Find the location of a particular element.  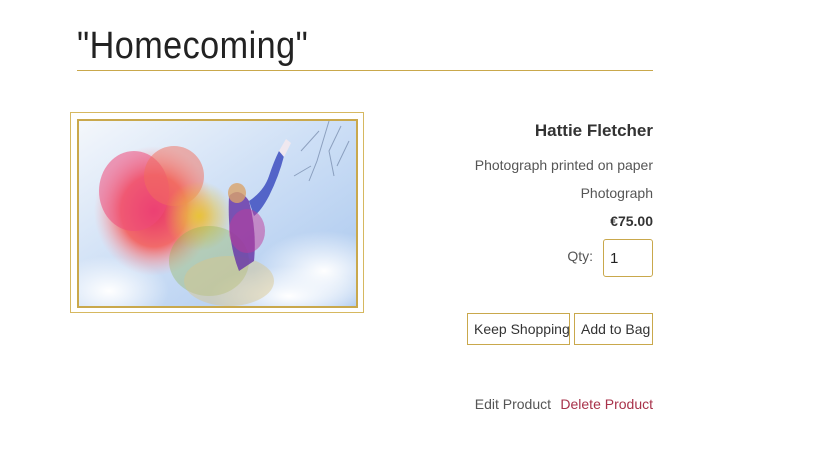

title-divider is located at coordinates (365, 70).